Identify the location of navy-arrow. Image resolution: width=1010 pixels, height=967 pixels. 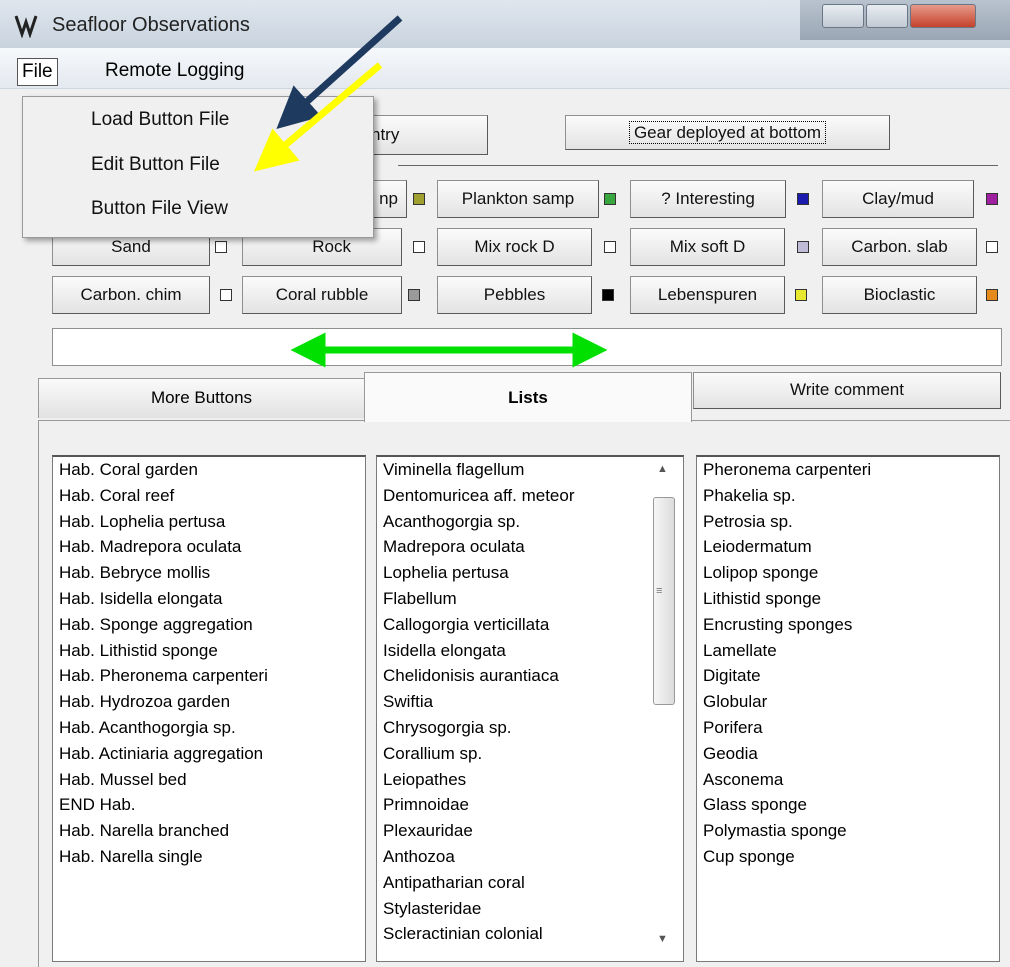
(339, 72).